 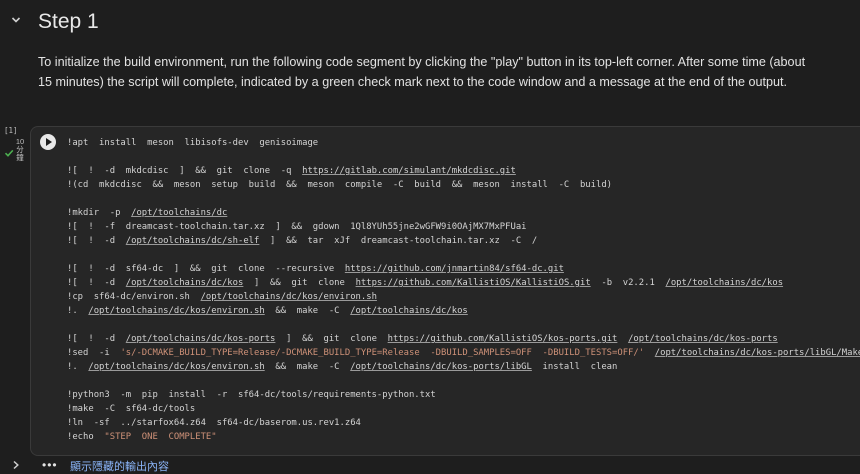 I want to click on hidden-output-bar: ••• 顯示隱藏的輸出內容, so click(x=430, y=465).